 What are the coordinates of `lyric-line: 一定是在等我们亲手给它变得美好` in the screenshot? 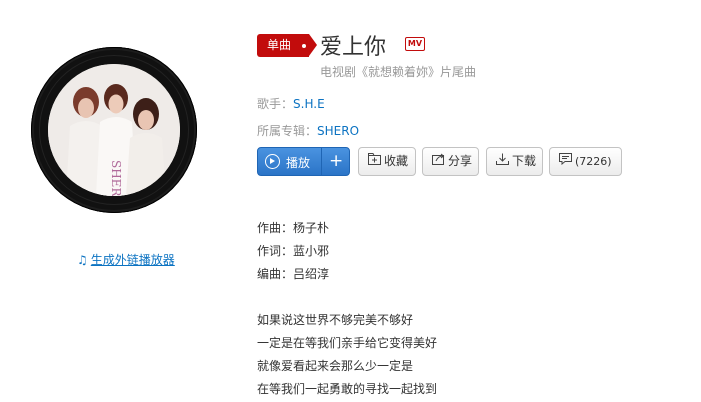 It's located at (347, 343).